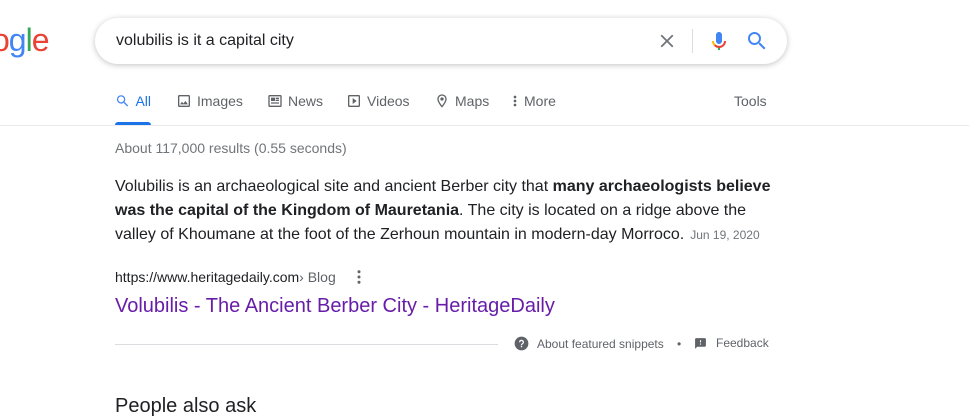  What do you see at coordinates (220, 101) in the screenshot?
I see `tab-label: Images` at bounding box center [220, 101].